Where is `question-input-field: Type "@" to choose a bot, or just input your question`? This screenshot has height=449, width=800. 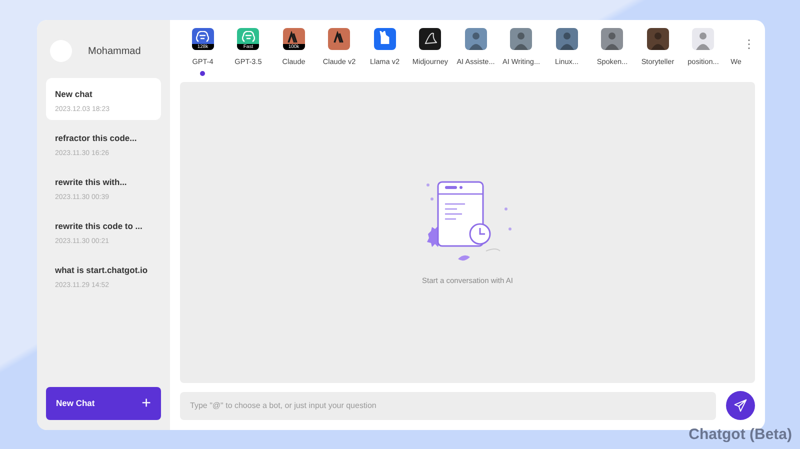 question-input-field: Type "@" to choose a bot, or just input your question is located at coordinates (448, 406).